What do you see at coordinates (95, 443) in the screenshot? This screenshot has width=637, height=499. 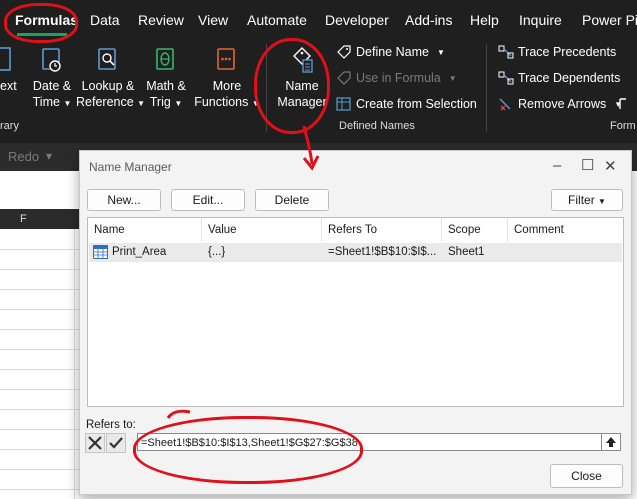 I see `cancel-edit-button` at bounding box center [95, 443].